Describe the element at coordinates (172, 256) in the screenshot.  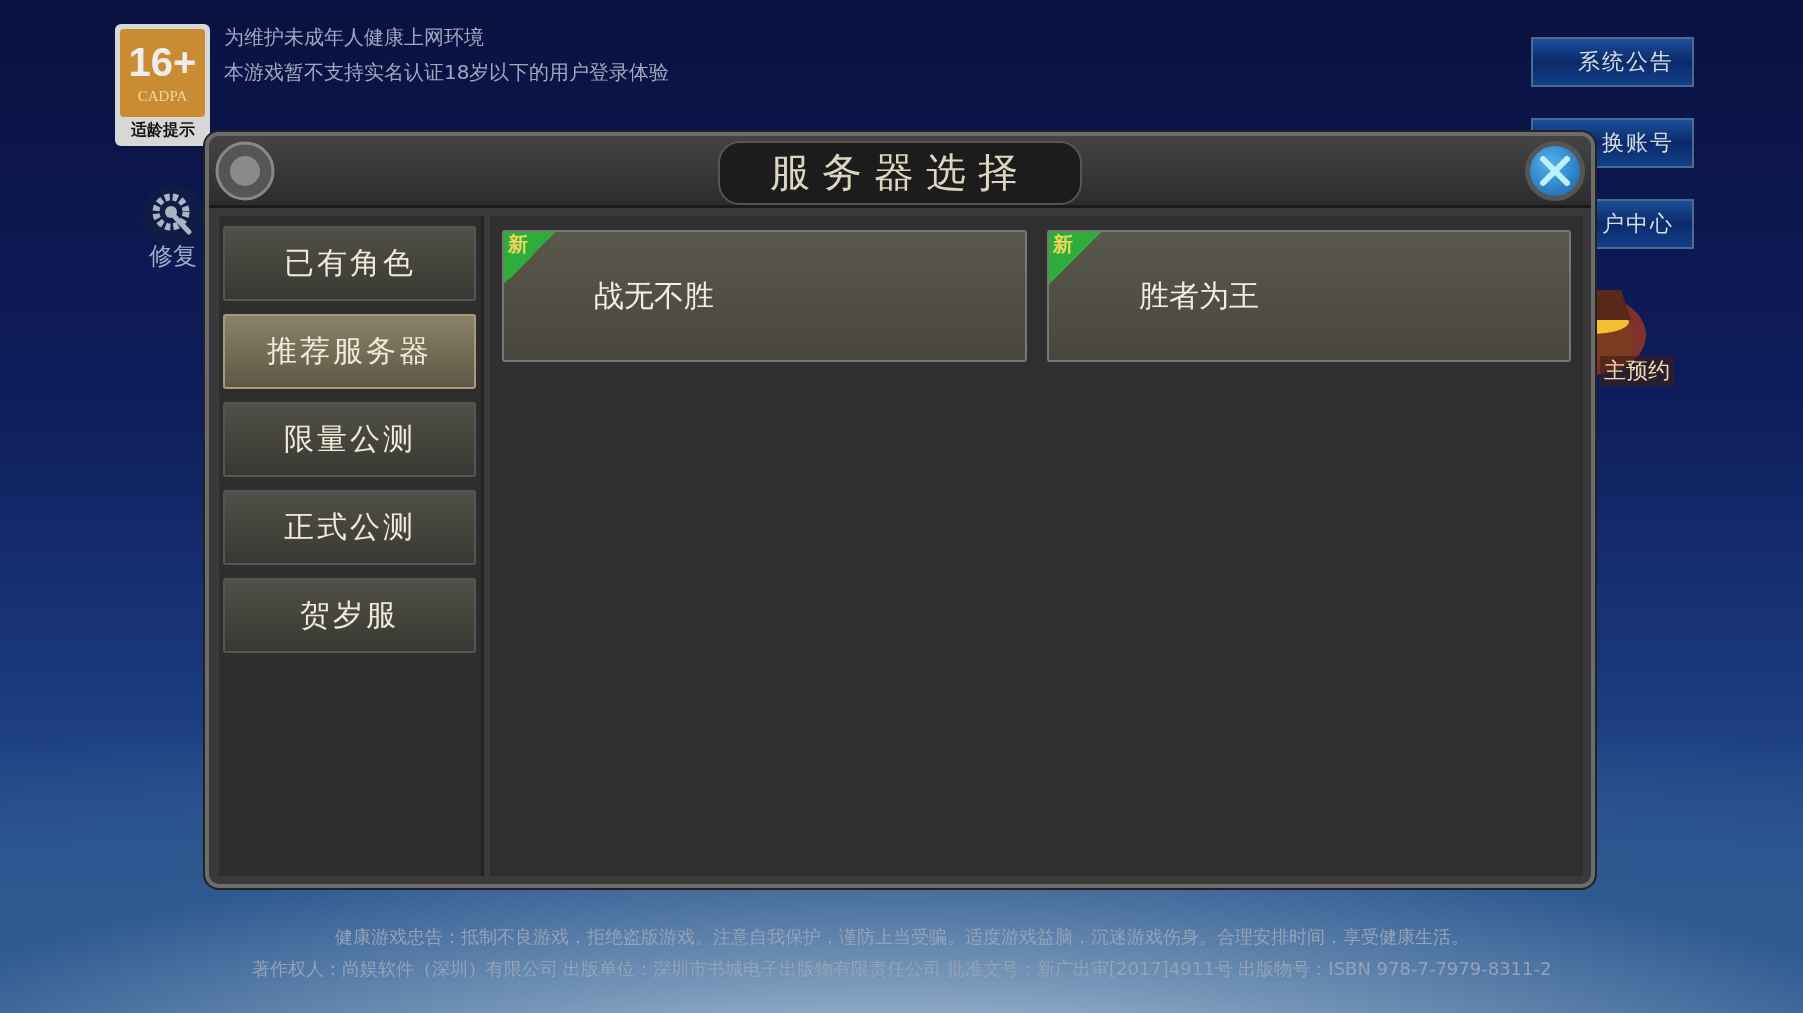
I see `repair-label: 修复` at that location.